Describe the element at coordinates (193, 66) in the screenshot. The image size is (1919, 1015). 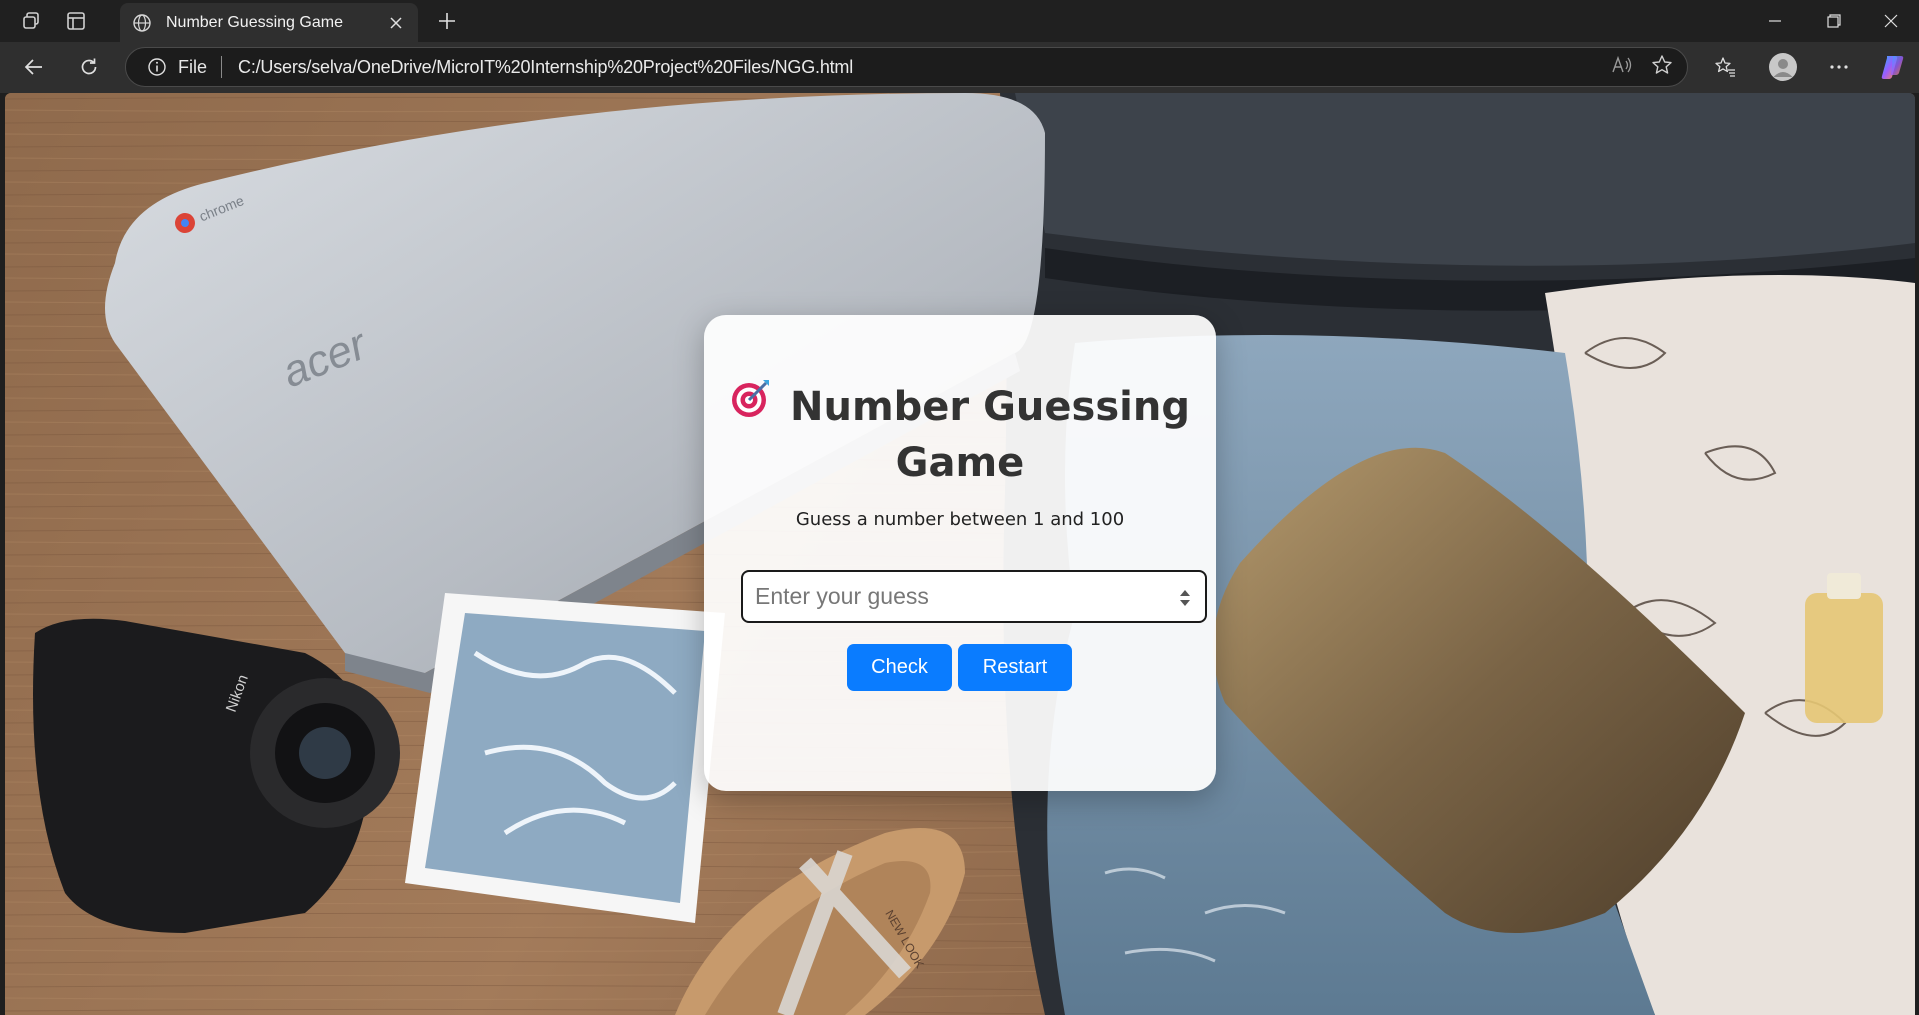
I see `address-scheme-label: File` at that location.